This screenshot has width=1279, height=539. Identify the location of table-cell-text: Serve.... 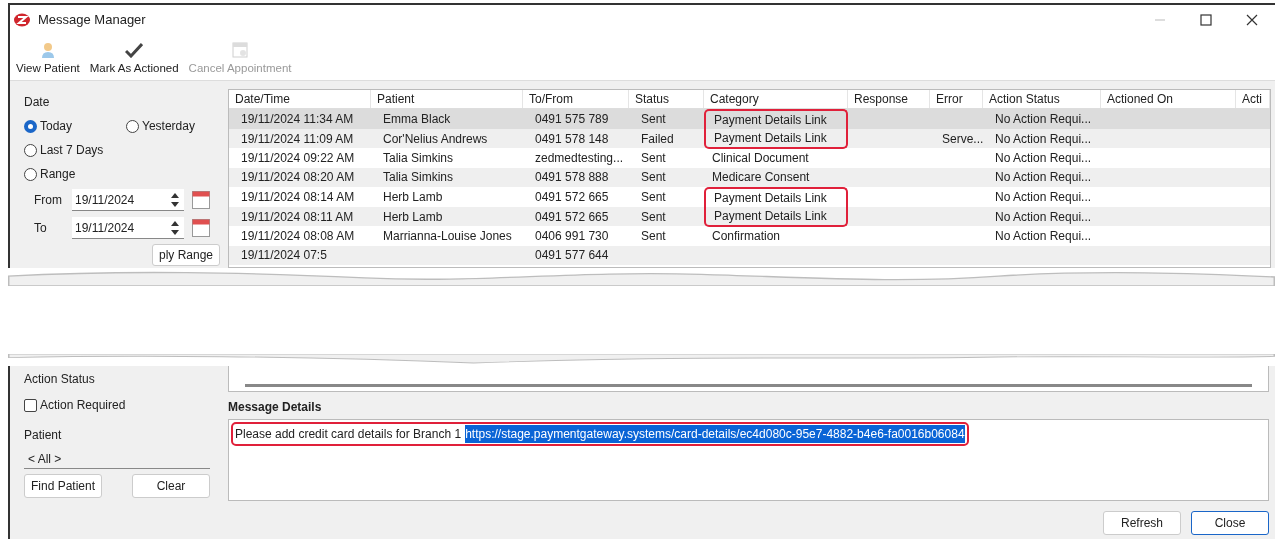
(962, 139).